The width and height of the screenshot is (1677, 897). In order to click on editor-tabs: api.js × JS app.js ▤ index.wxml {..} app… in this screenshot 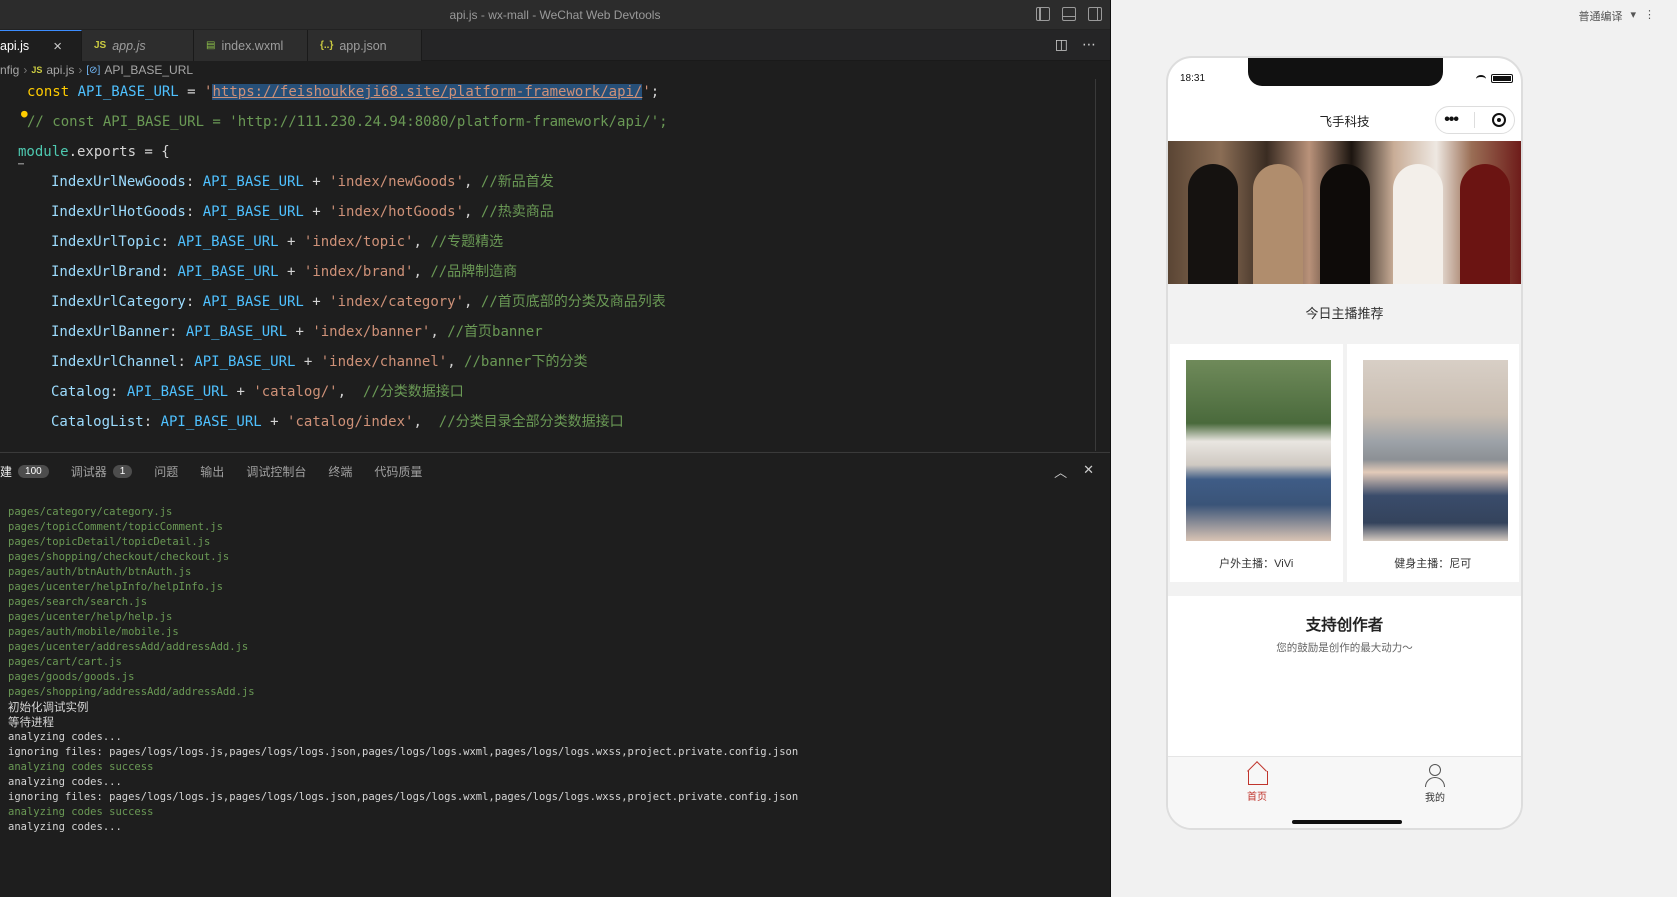, I will do `click(555, 45)`.